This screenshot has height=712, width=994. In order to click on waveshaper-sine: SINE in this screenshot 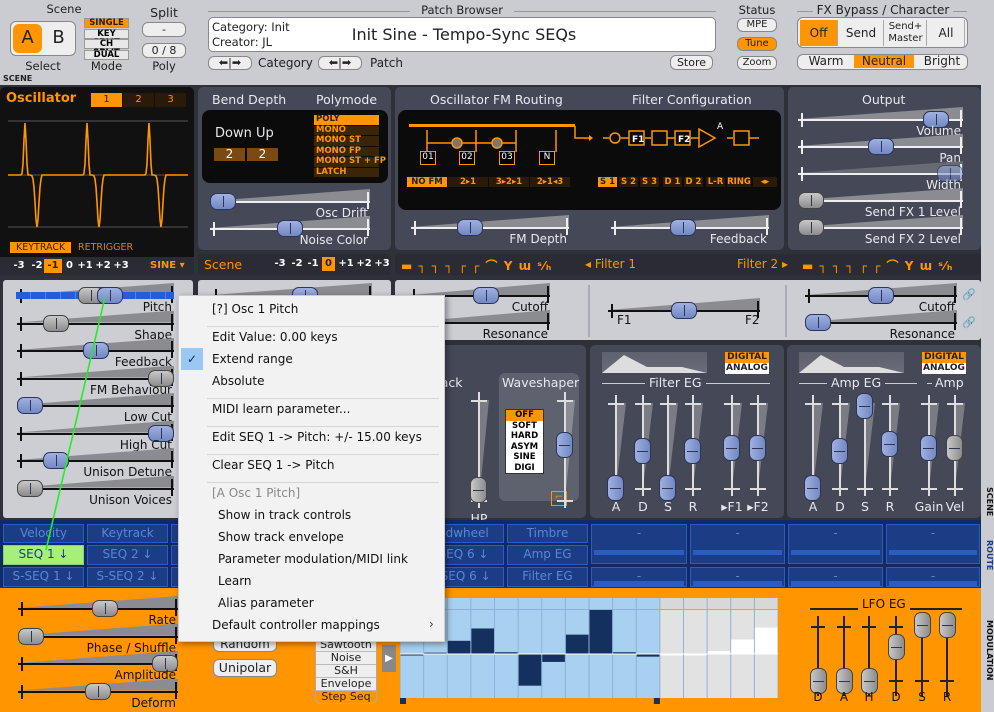, I will do `click(524, 457)`.